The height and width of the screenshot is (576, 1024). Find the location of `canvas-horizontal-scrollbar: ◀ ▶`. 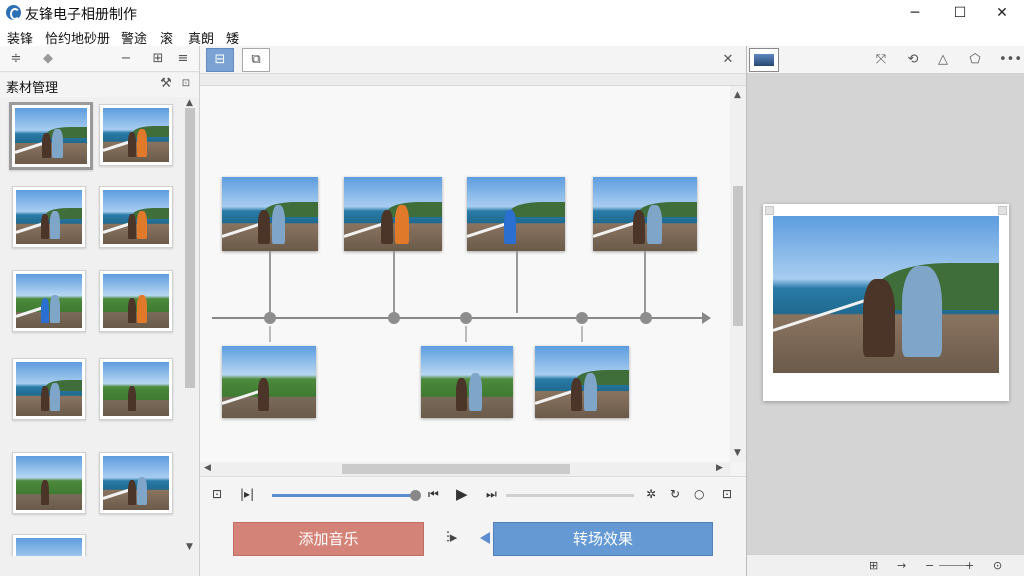

canvas-horizontal-scrollbar: ◀ ▶ is located at coordinates (465, 469).